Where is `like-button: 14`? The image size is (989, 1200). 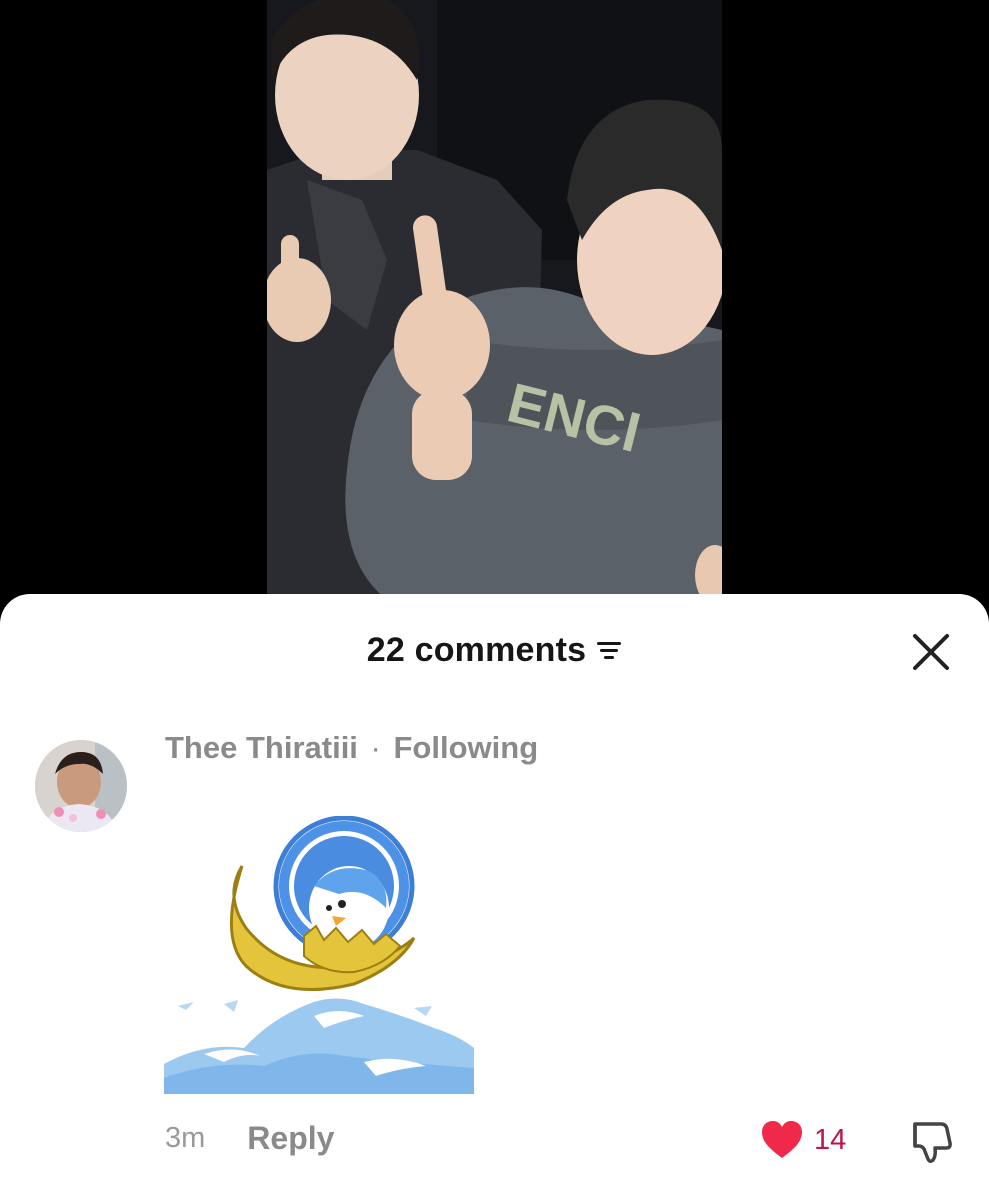
like-button: 14 is located at coordinates (803, 1140).